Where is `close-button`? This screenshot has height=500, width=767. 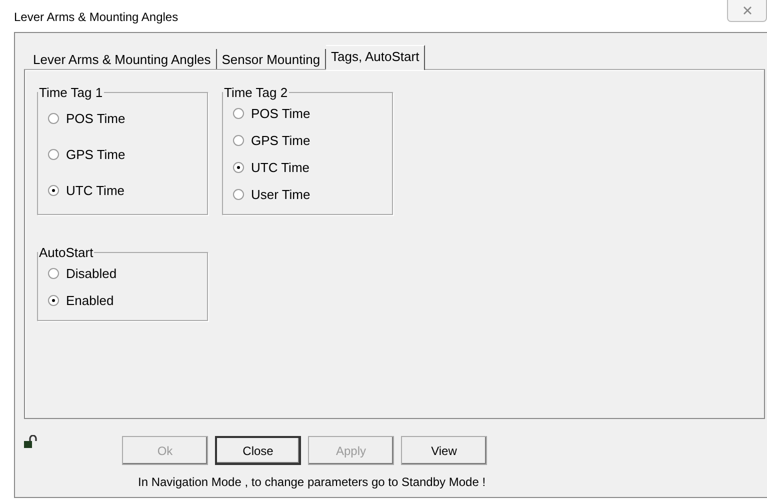 close-button is located at coordinates (747, 11).